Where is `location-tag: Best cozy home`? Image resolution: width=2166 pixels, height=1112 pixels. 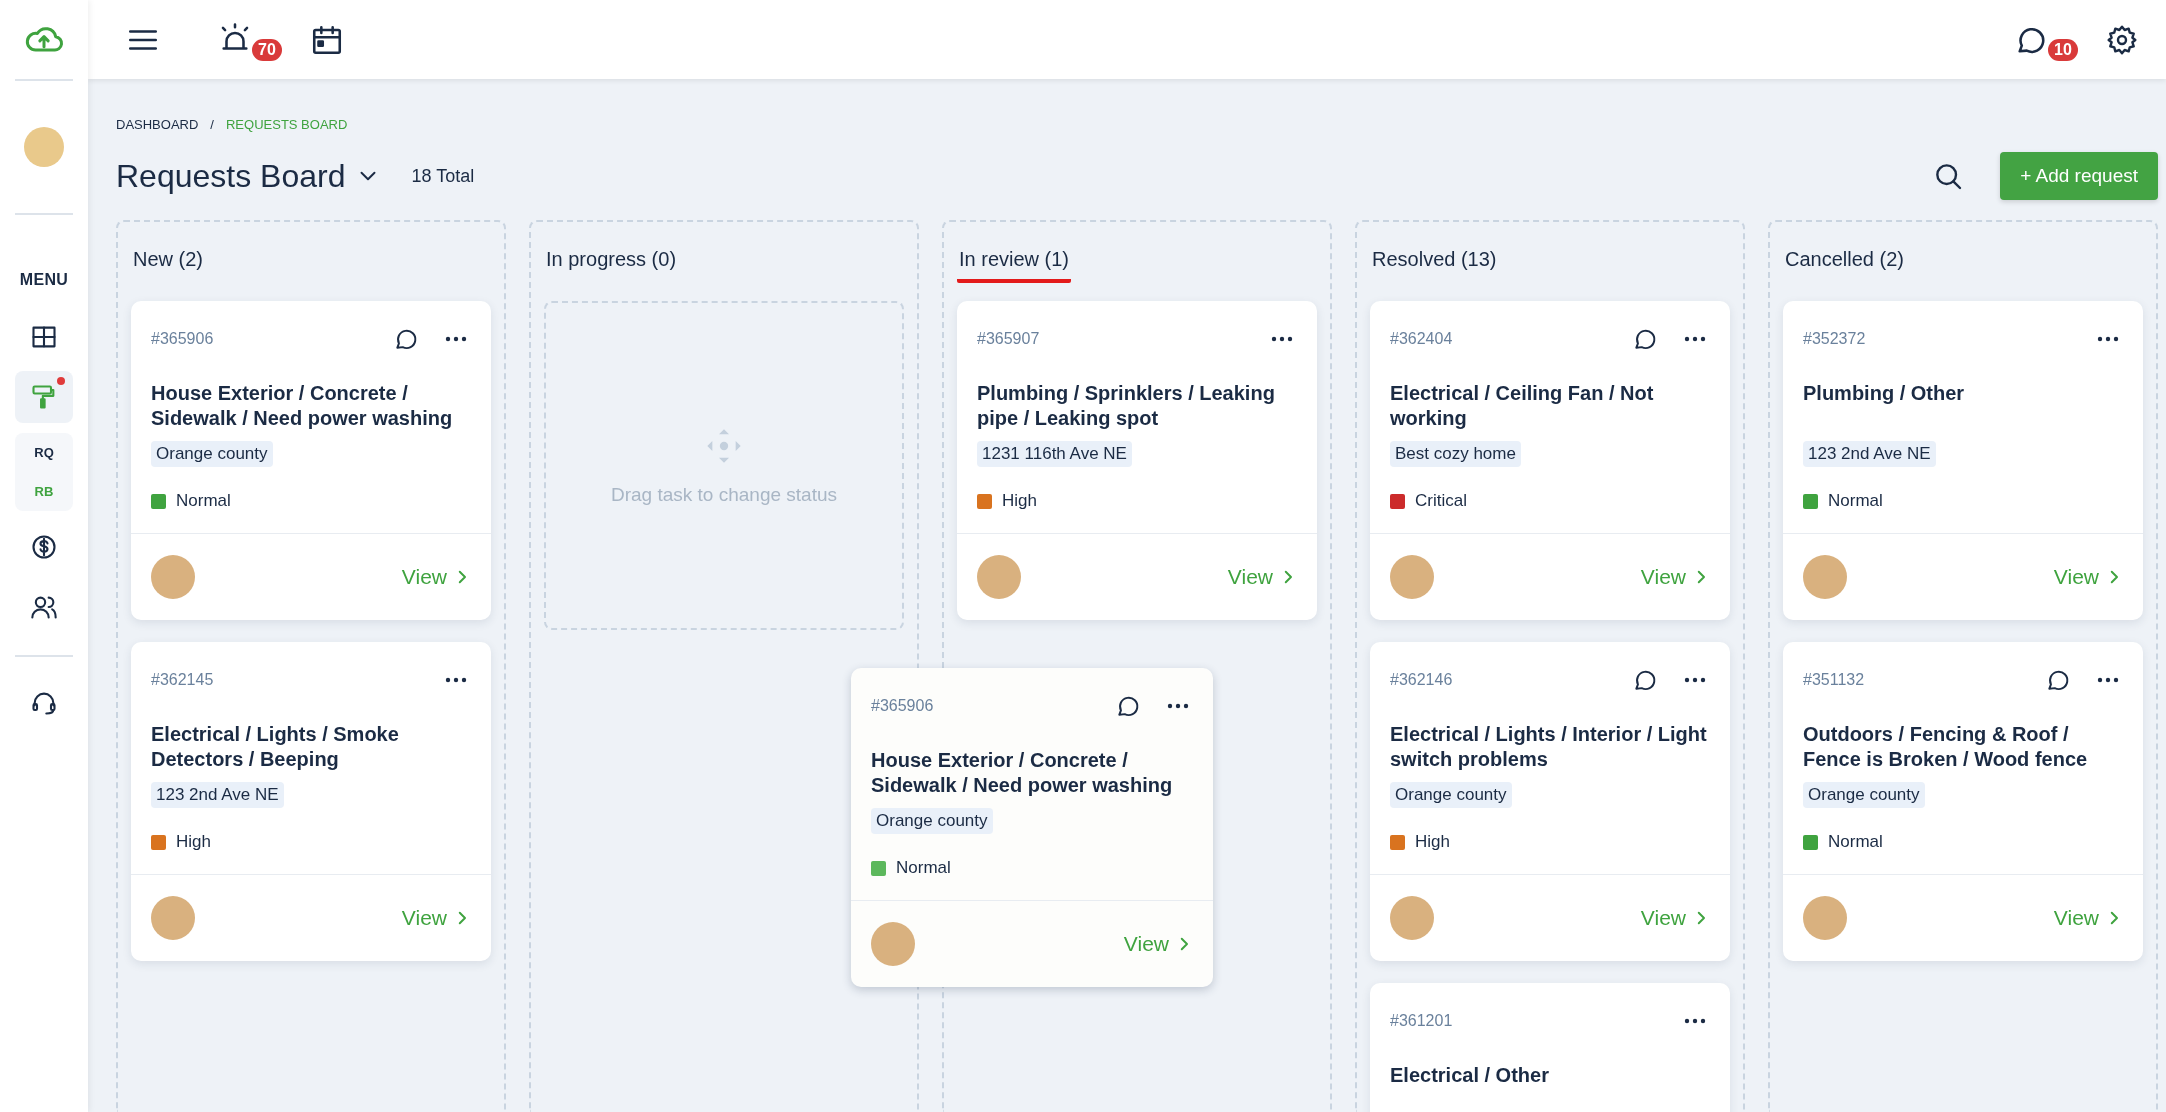 location-tag: Best cozy home is located at coordinates (1455, 454).